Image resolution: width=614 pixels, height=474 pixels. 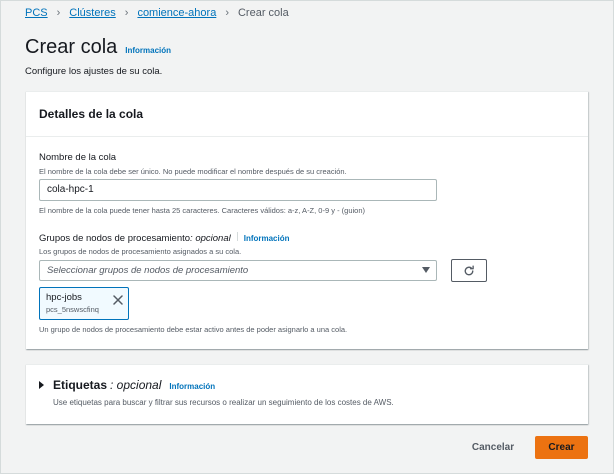 What do you see at coordinates (115, 238) in the screenshot?
I see `groups-label: Grupos de nodos de procesamiento` at bounding box center [115, 238].